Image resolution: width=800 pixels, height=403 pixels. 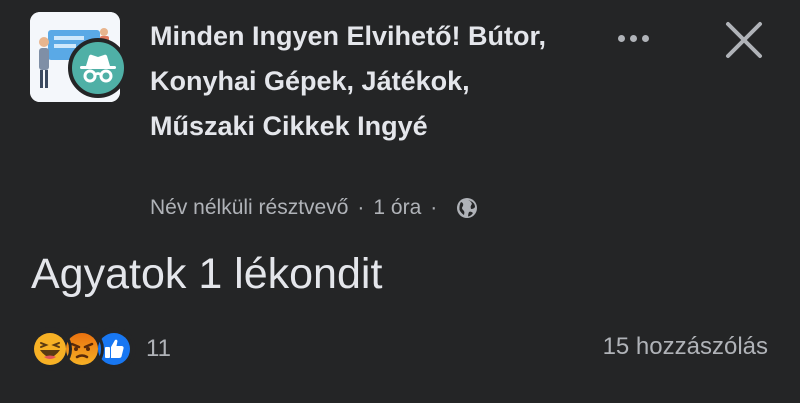 I want to click on reaction-count: 11, so click(x=158, y=348).